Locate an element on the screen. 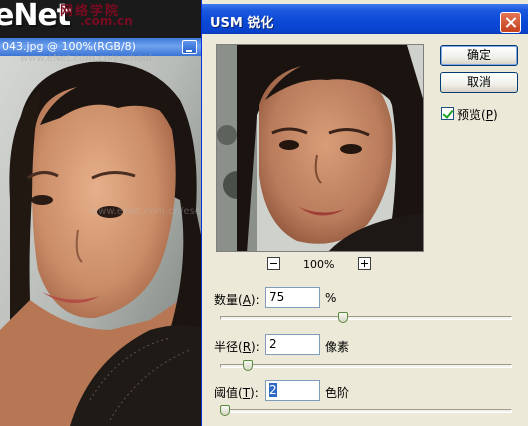 This screenshot has height=426, width=528. amount-input: 75 is located at coordinates (292, 297).